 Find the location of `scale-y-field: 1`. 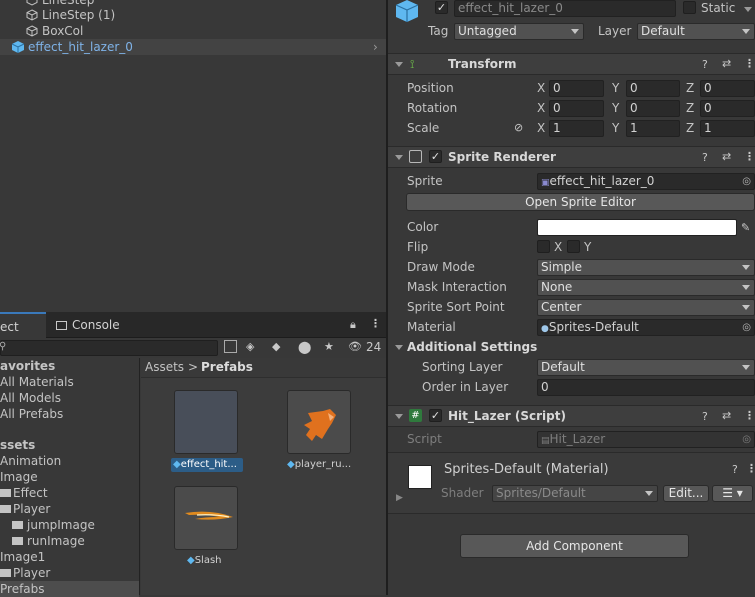

scale-y-field: 1 is located at coordinates (653, 128).